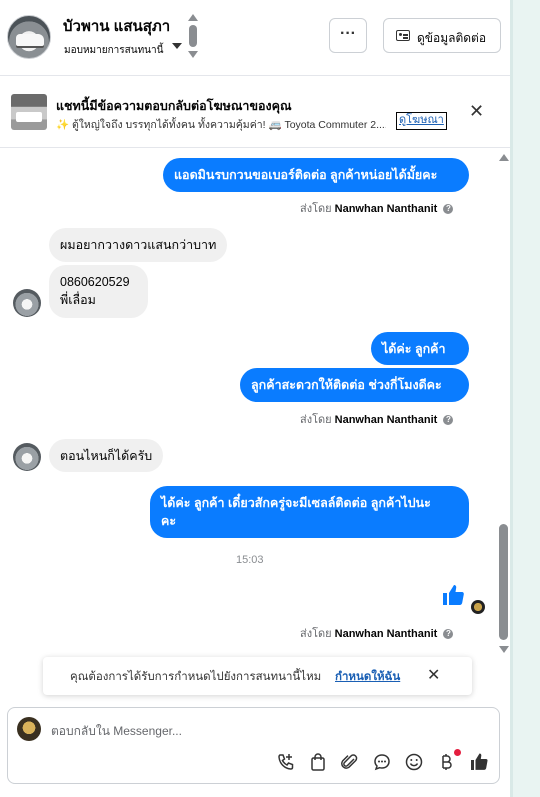 Image resolution: width=540 pixels, height=797 pixels. What do you see at coordinates (177, 46) in the screenshot?
I see `caret-down-icon` at bounding box center [177, 46].